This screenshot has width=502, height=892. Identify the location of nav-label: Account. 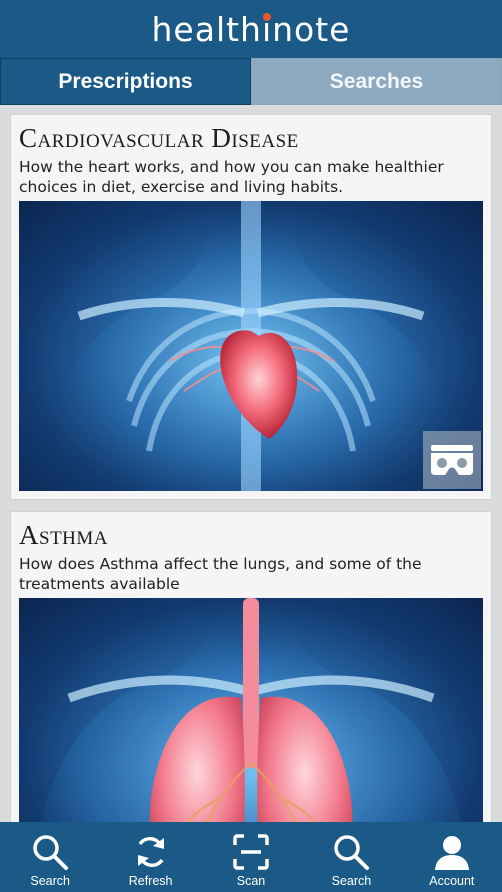
(452, 881).